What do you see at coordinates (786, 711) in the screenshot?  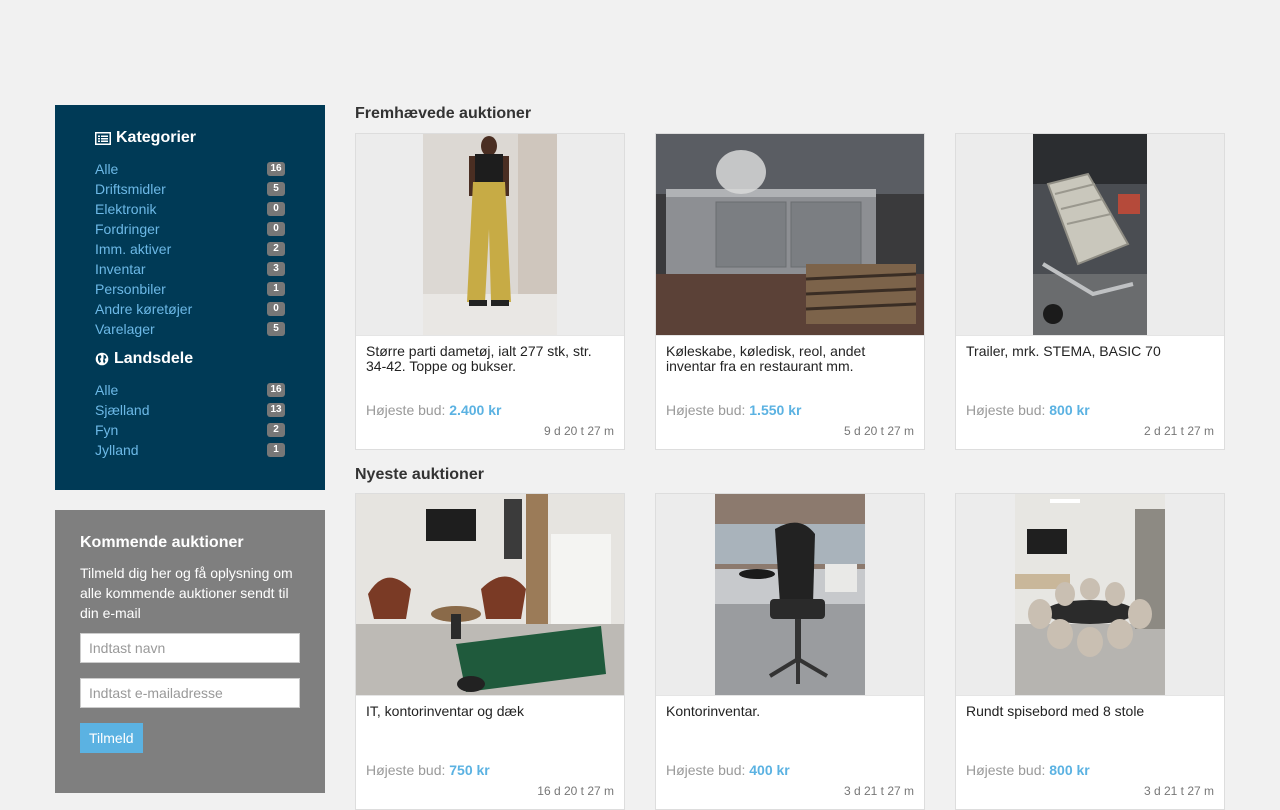 I see `auction-title: Kontorinventar.` at bounding box center [786, 711].